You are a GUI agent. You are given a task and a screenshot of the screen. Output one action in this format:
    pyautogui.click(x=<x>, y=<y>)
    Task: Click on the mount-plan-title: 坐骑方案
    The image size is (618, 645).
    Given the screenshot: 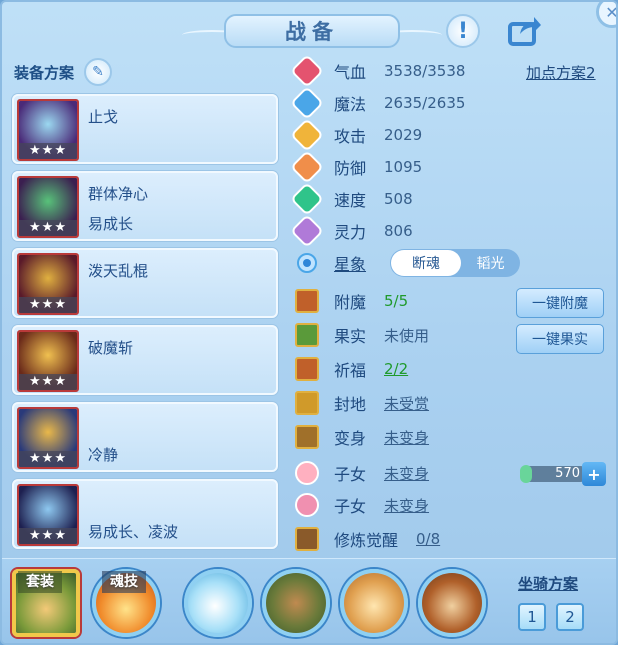 What is the action you would take?
    pyautogui.click(x=548, y=584)
    